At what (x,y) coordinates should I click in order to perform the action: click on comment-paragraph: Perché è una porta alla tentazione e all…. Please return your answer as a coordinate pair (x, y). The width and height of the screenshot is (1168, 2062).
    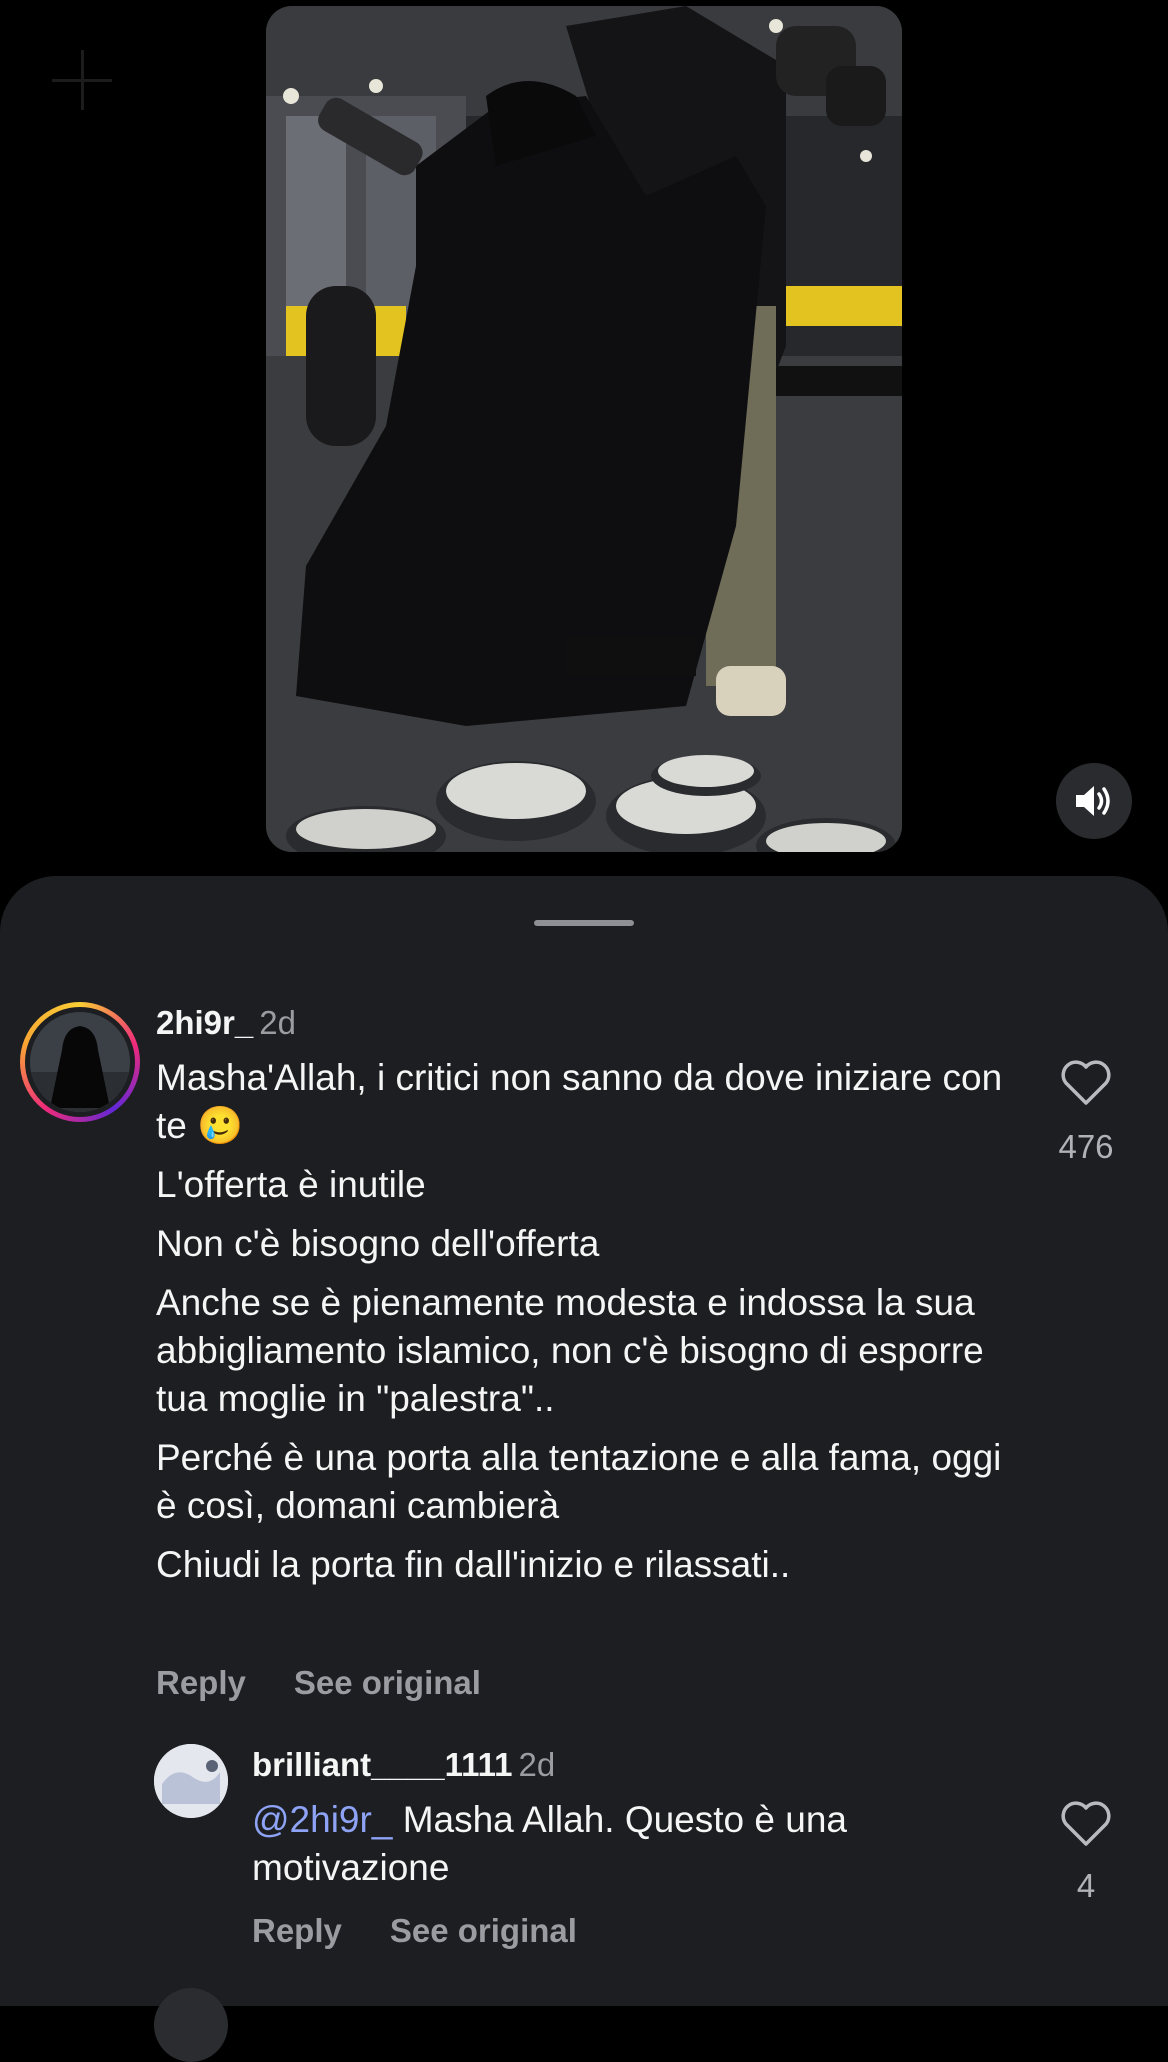
    Looking at the image, I should click on (579, 1481).